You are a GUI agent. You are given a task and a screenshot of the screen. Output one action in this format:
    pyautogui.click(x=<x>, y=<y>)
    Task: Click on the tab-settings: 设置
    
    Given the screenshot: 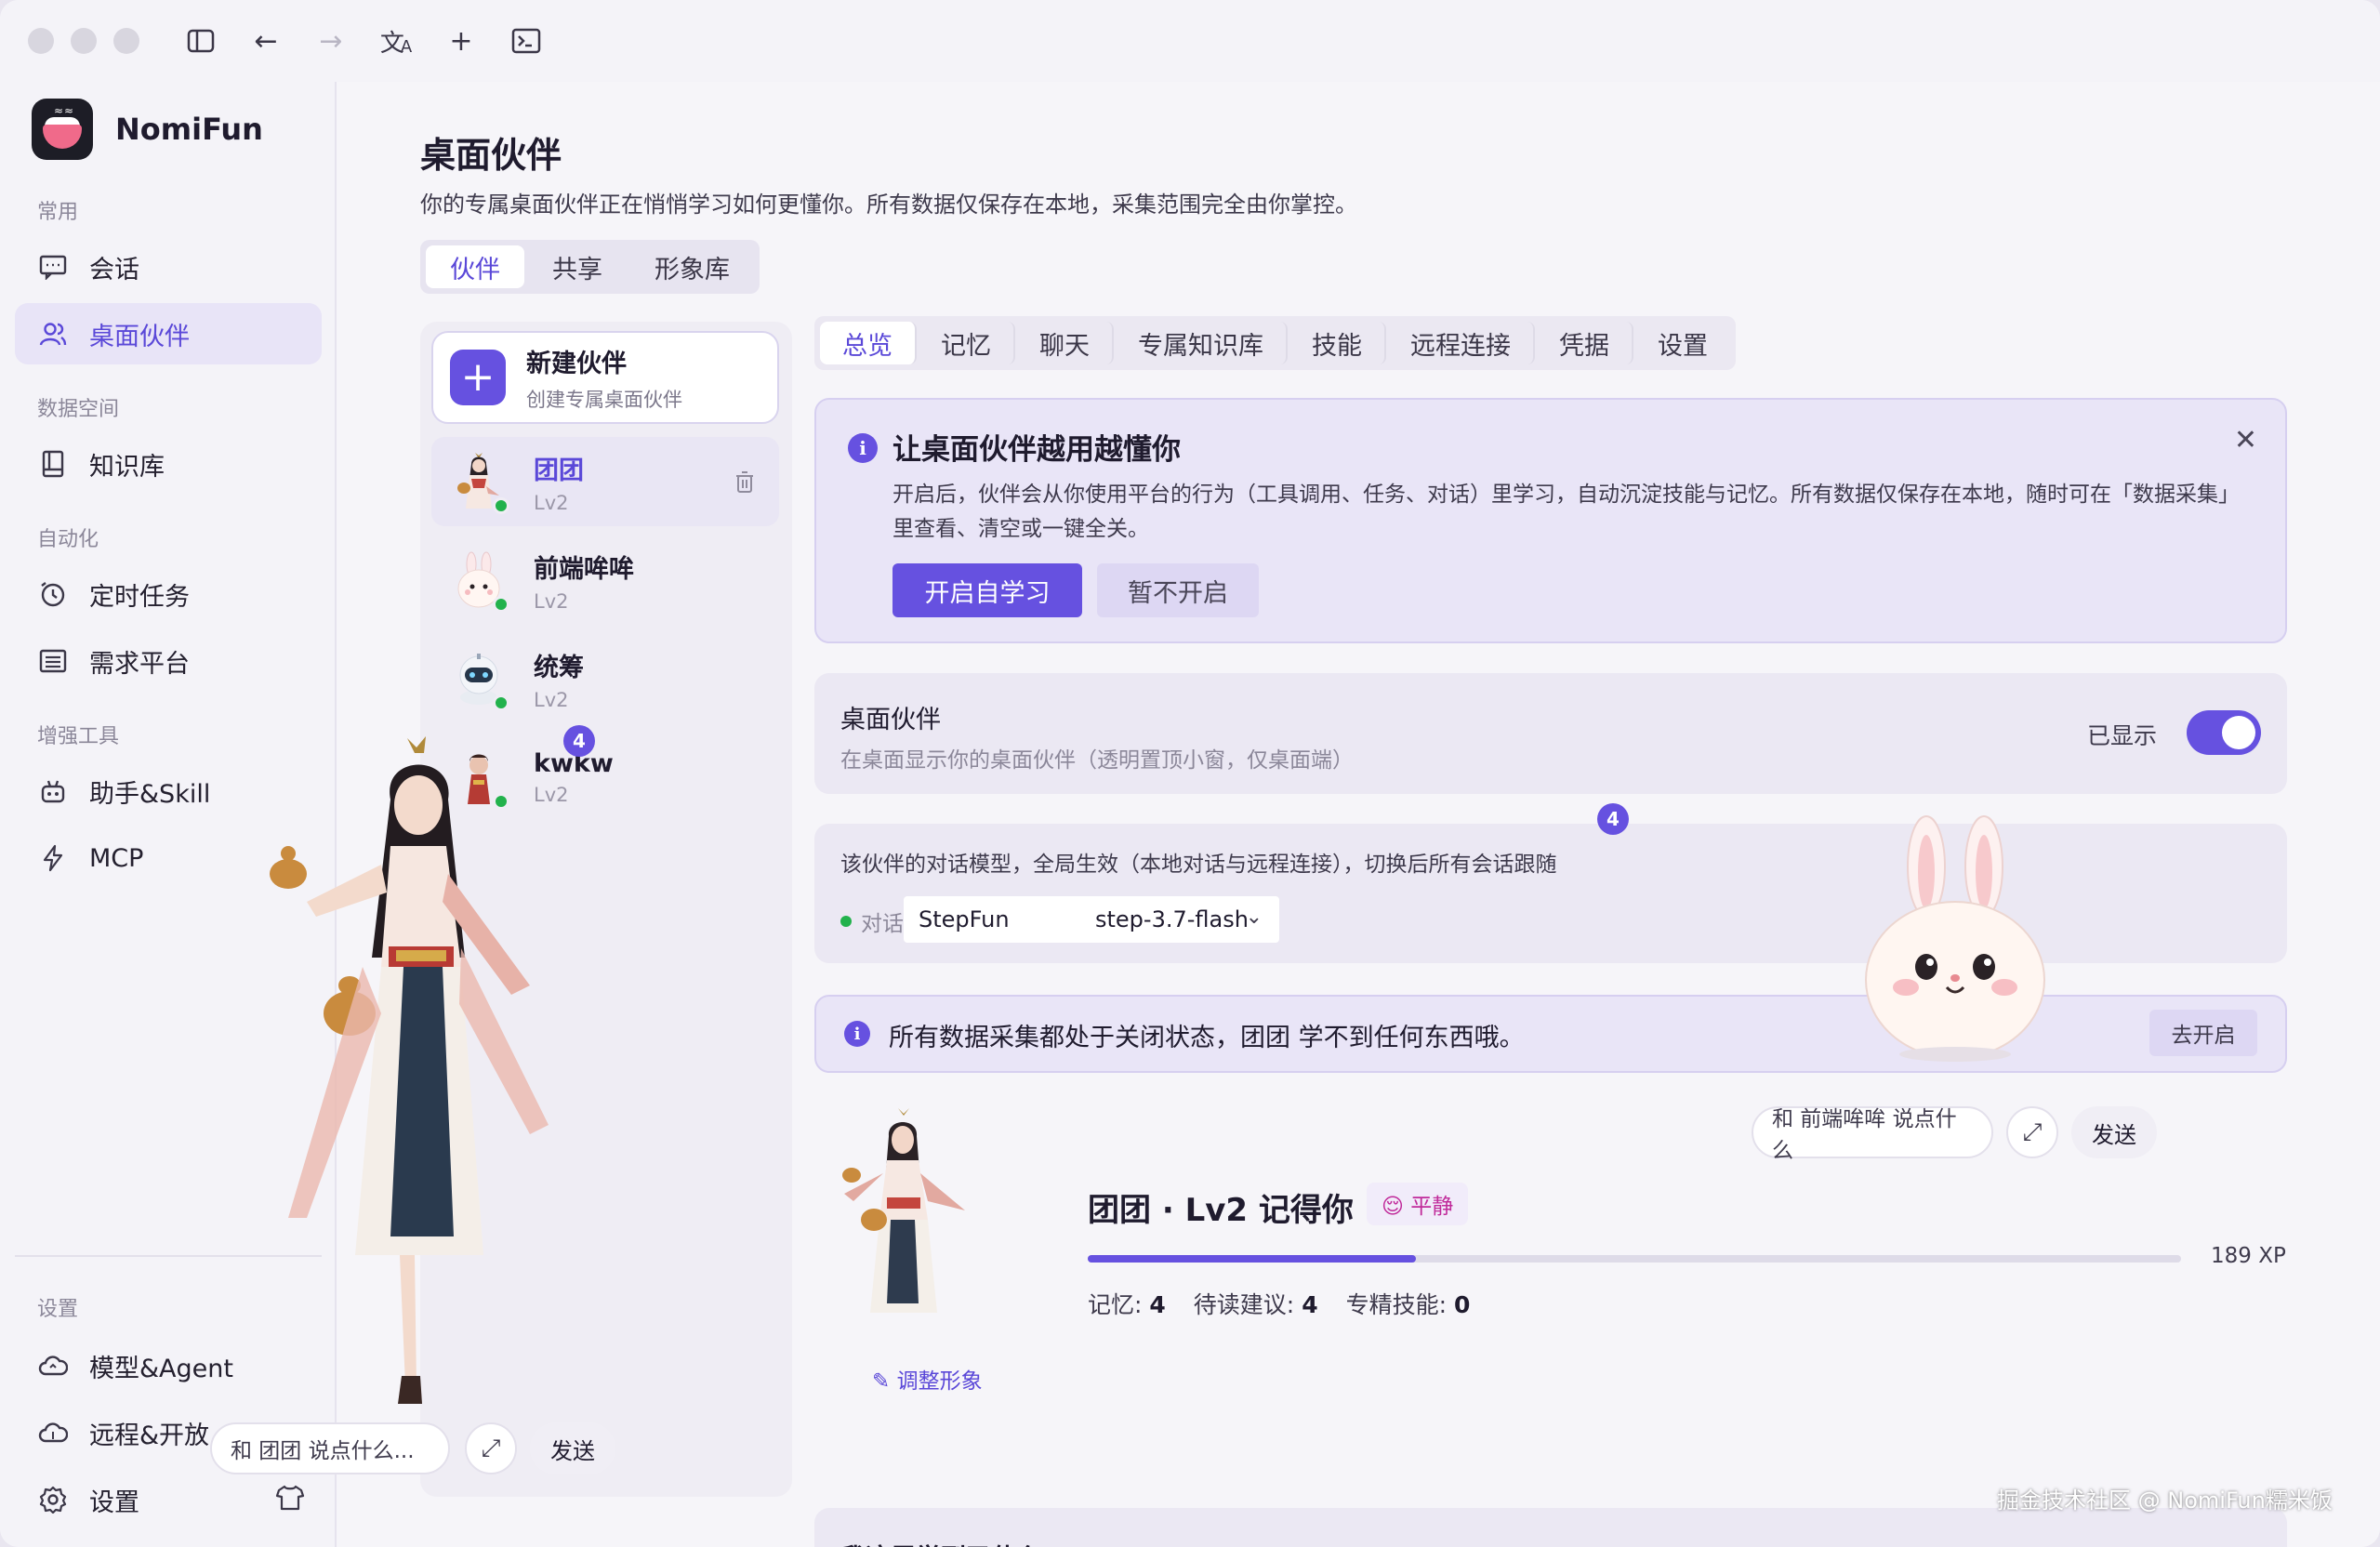 What is the action you would take?
    pyautogui.click(x=1682, y=343)
    